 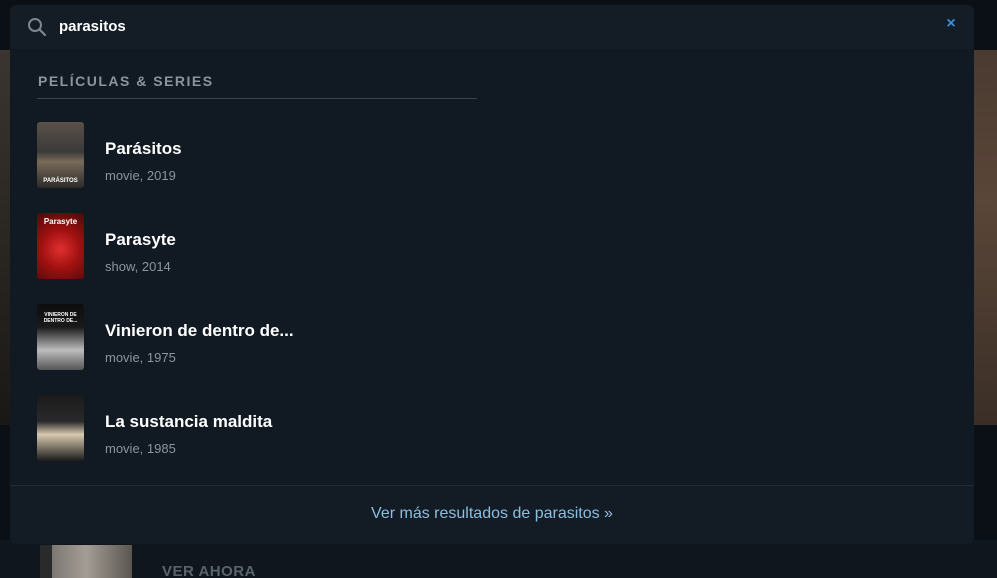 I want to click on result-meta: movie, 1985, so click(x=140, y=448).